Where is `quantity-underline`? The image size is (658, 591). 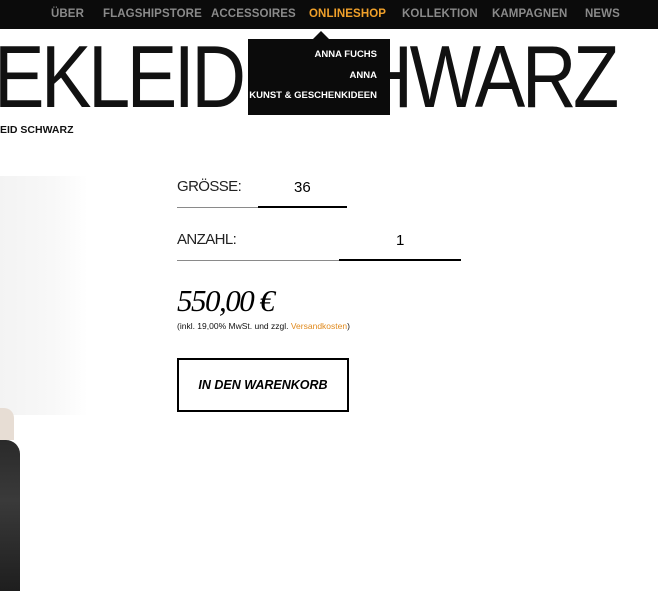 quantity-underline is located at coordinates (258, 260).